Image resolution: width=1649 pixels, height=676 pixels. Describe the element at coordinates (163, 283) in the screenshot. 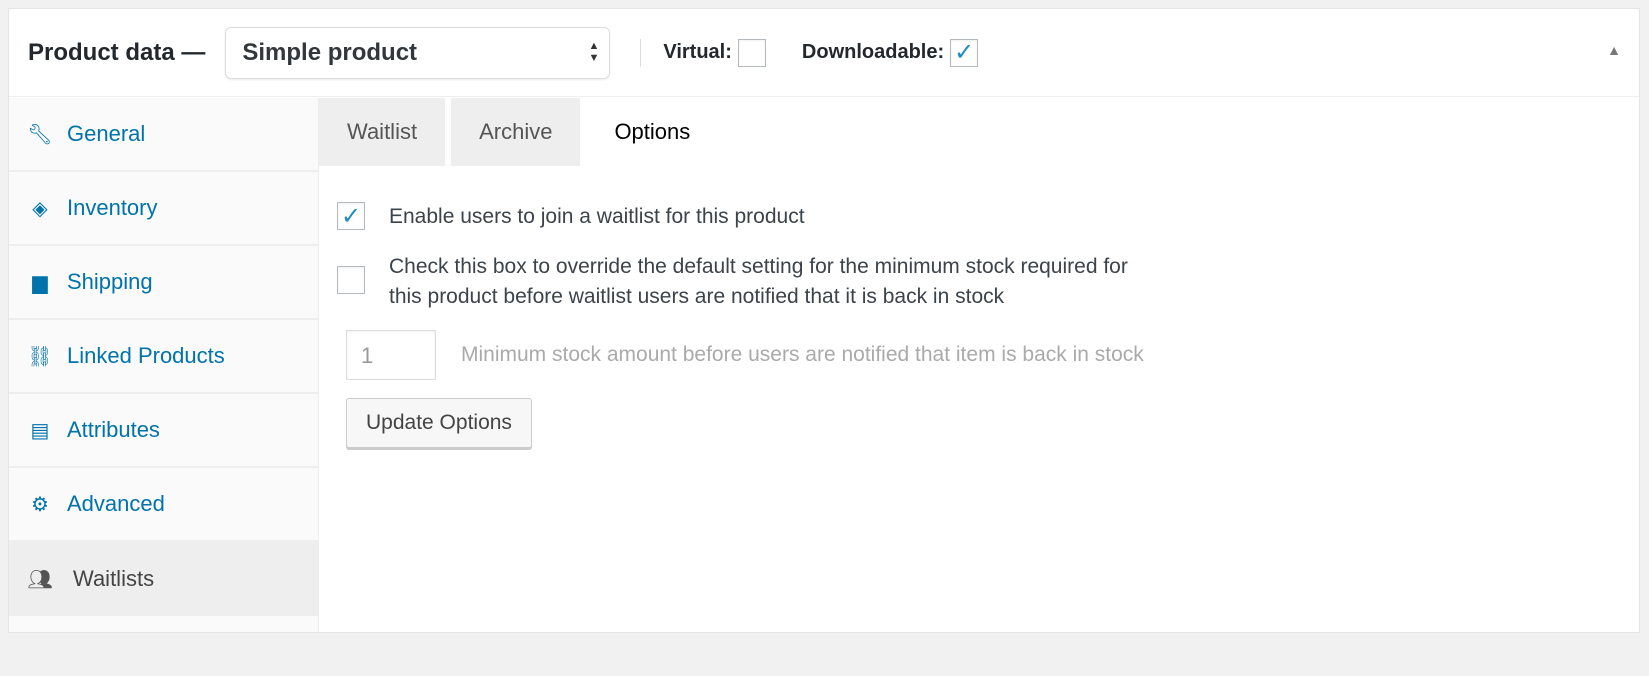

I see `sidebar-item-shipping: ▆ Shipping` at that location.